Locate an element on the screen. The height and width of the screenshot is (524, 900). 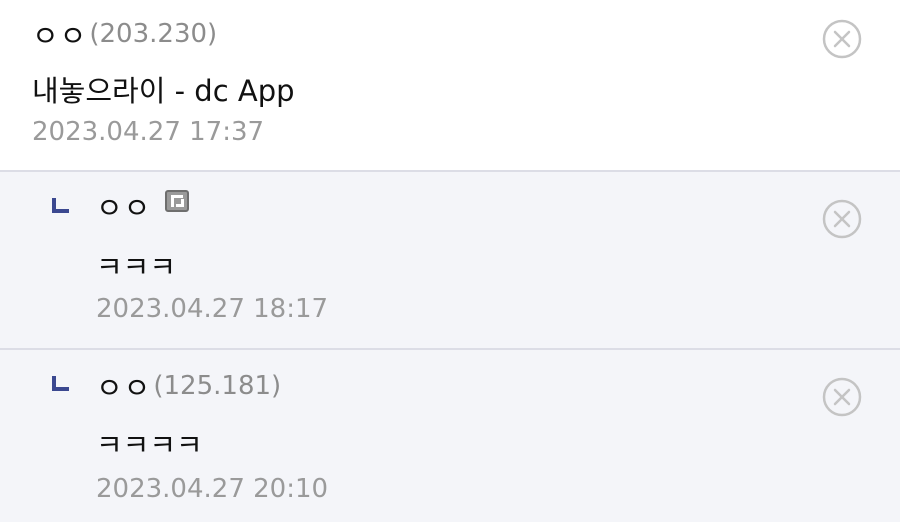
reply-body: ㅋㅋㅋ is located at coordinates (136, 267).